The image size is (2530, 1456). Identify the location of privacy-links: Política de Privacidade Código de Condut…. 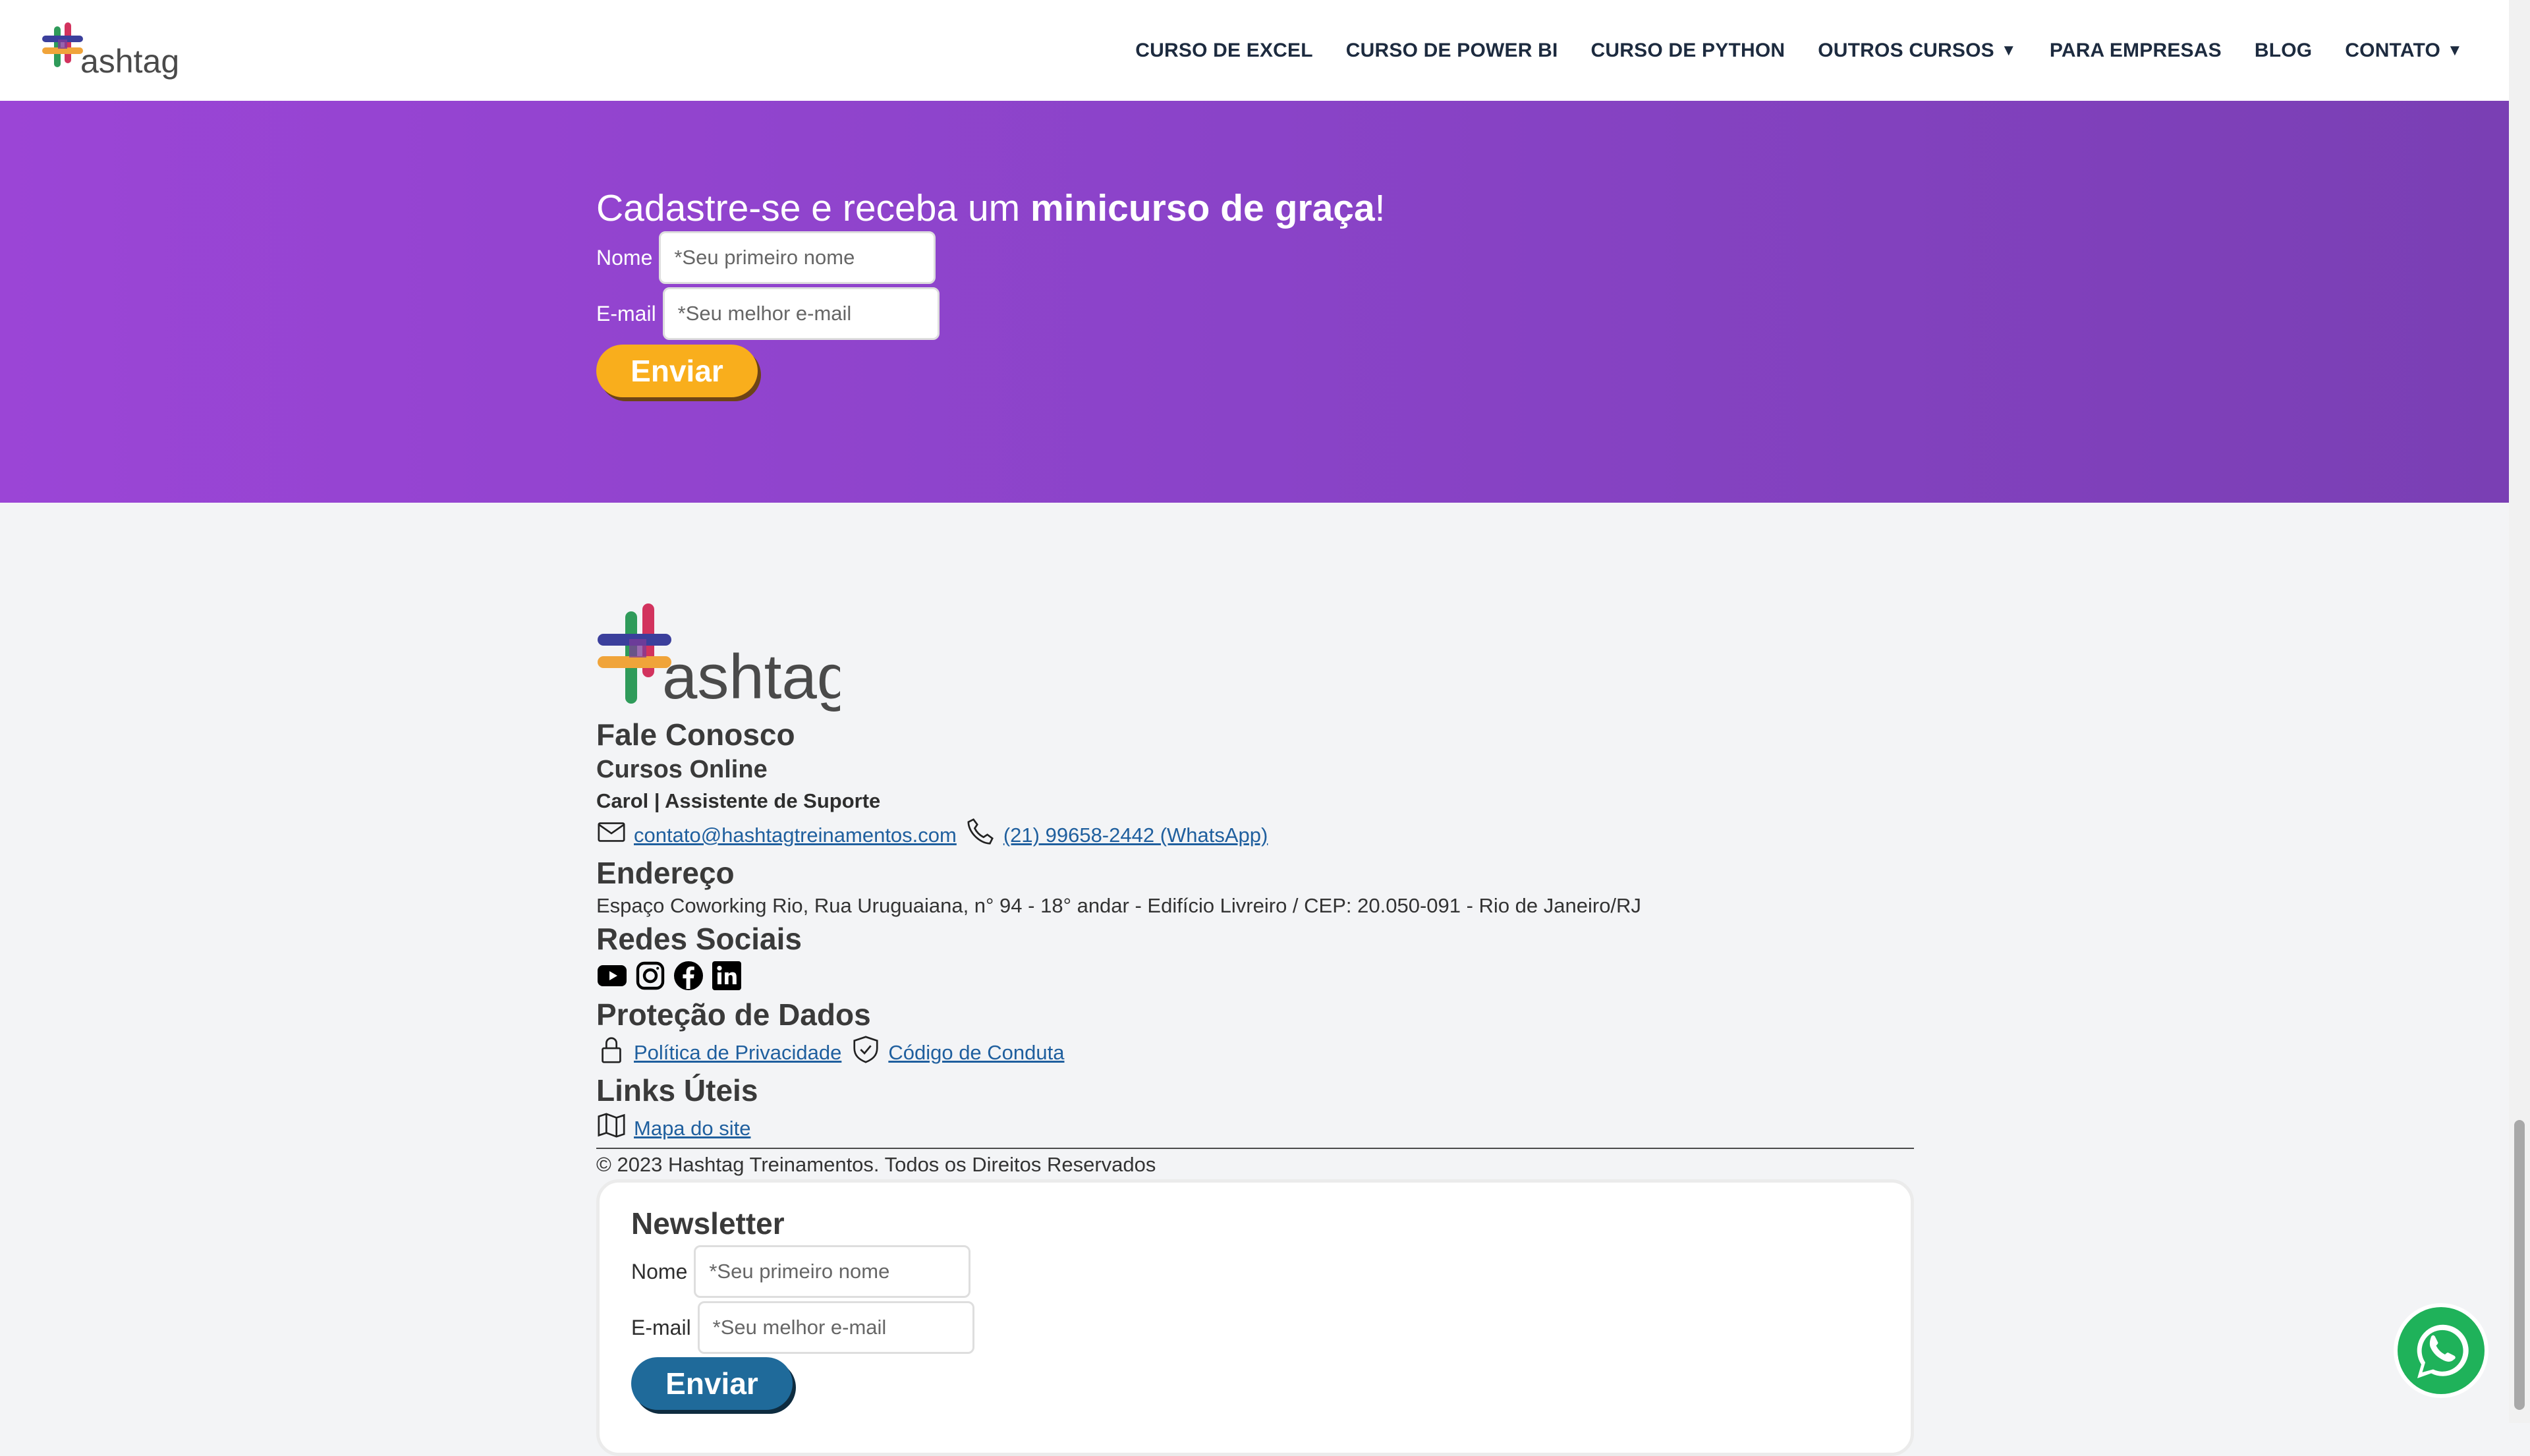
(830, 1049).